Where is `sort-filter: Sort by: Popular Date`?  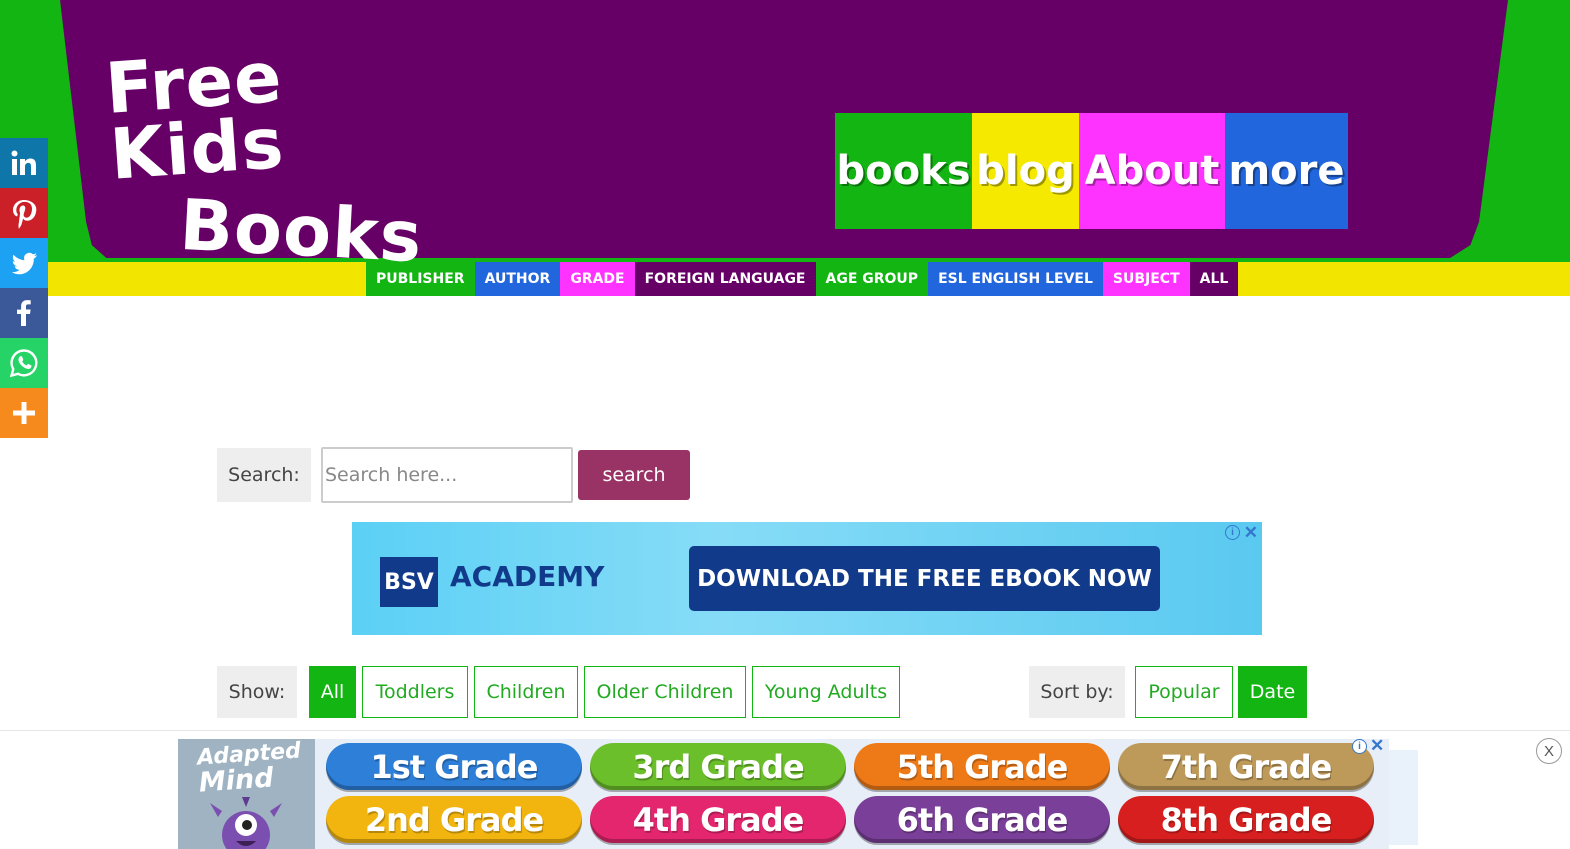 sort-filter: Sort by: Popular Date is located at coordinates (1168, 692).